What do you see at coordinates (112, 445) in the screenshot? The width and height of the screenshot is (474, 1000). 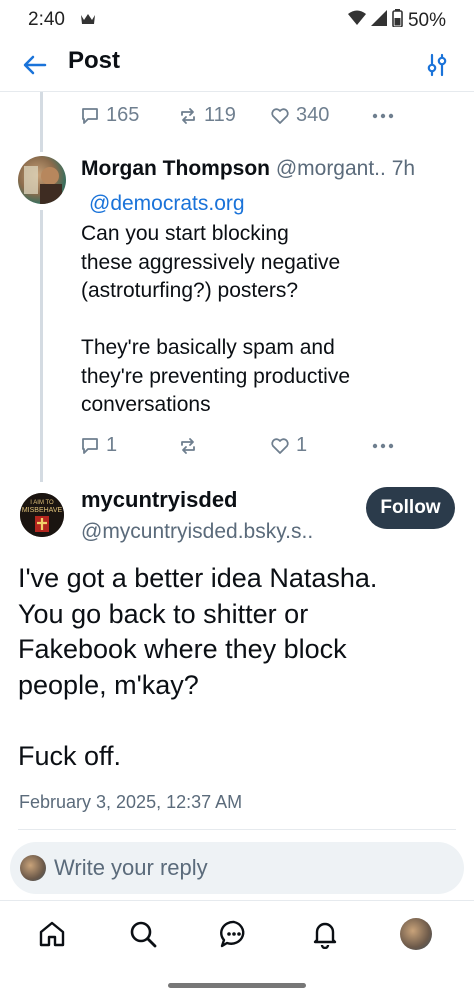 I see `reply-count: 1` at bounding box center [112, 445].